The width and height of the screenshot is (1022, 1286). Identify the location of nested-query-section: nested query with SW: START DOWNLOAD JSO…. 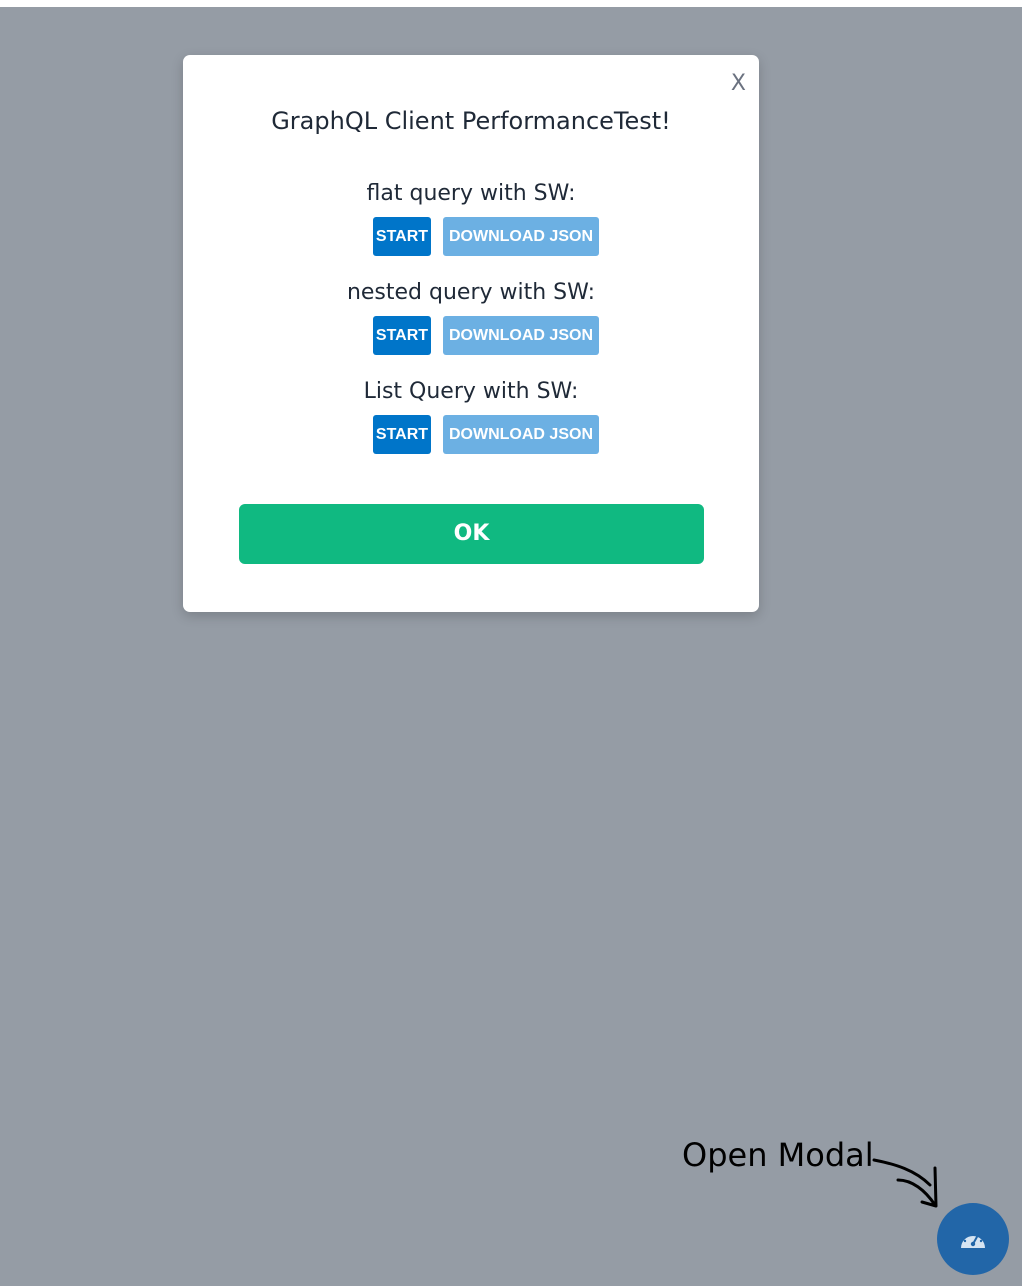
(471, 316).